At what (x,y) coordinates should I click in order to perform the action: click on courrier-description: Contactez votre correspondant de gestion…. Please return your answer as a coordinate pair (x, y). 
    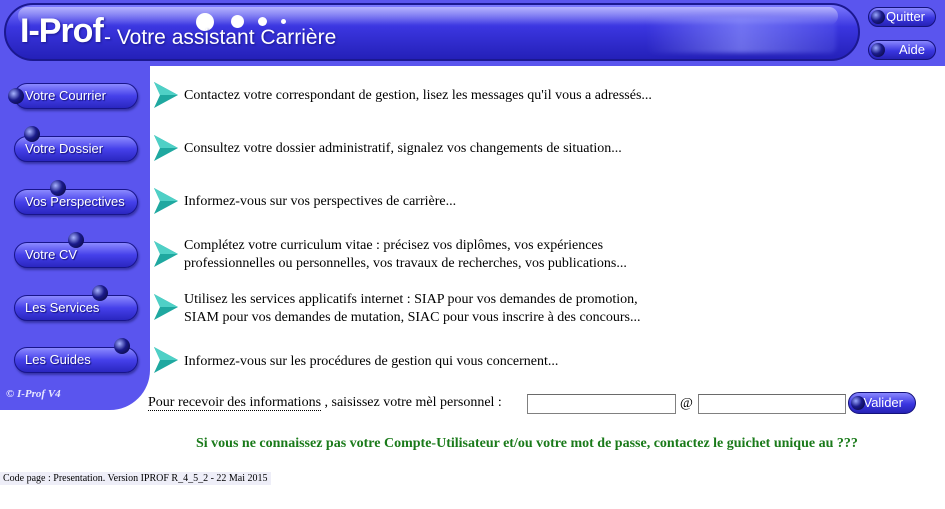
    Looking at the image, I should click on (418, 96).